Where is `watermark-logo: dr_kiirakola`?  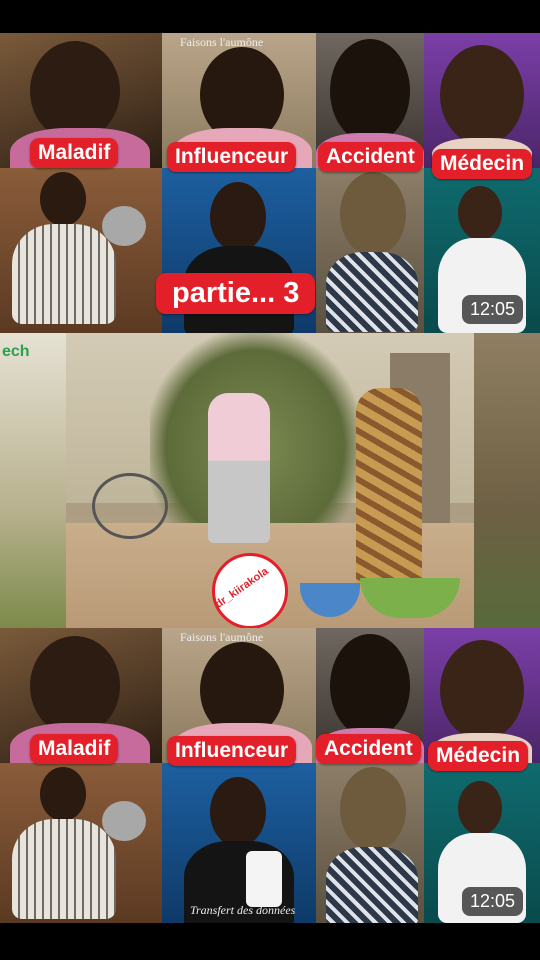 watermark-logo: dr_kiirakola is located at coordinates (250, 590).